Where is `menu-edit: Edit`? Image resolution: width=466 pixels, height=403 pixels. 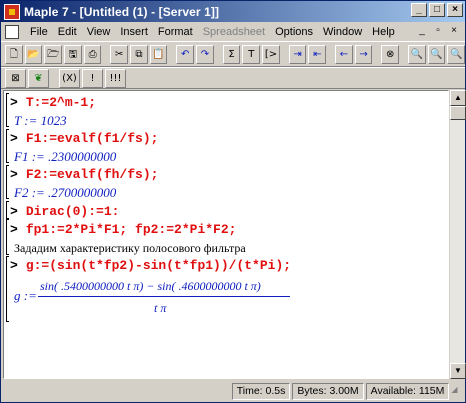
menu-edit: Edit is located at coordinates (67, 32).